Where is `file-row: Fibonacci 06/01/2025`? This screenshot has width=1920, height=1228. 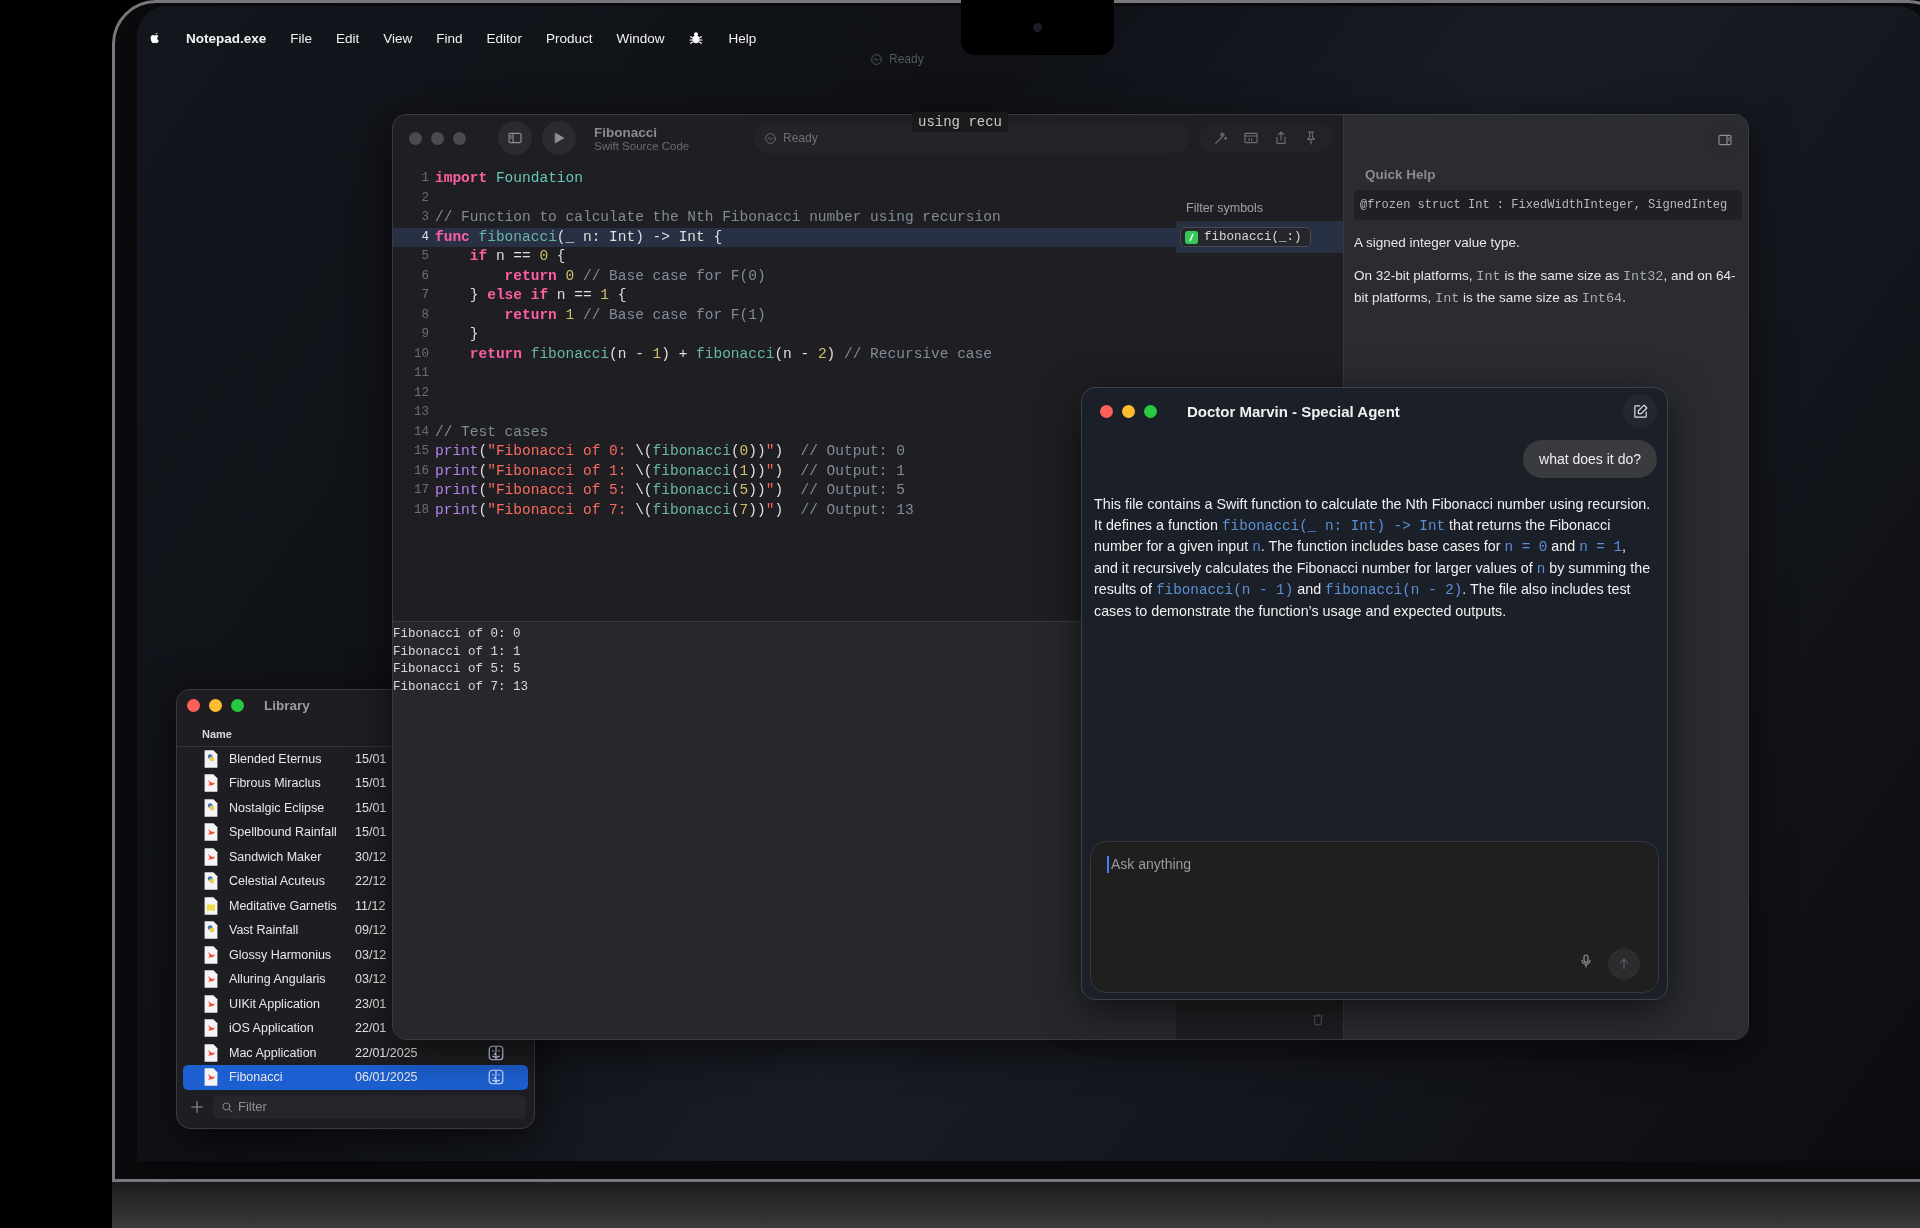 file-row: Fibonacci 06/01/2025 is located at coordinates (355, 1077).